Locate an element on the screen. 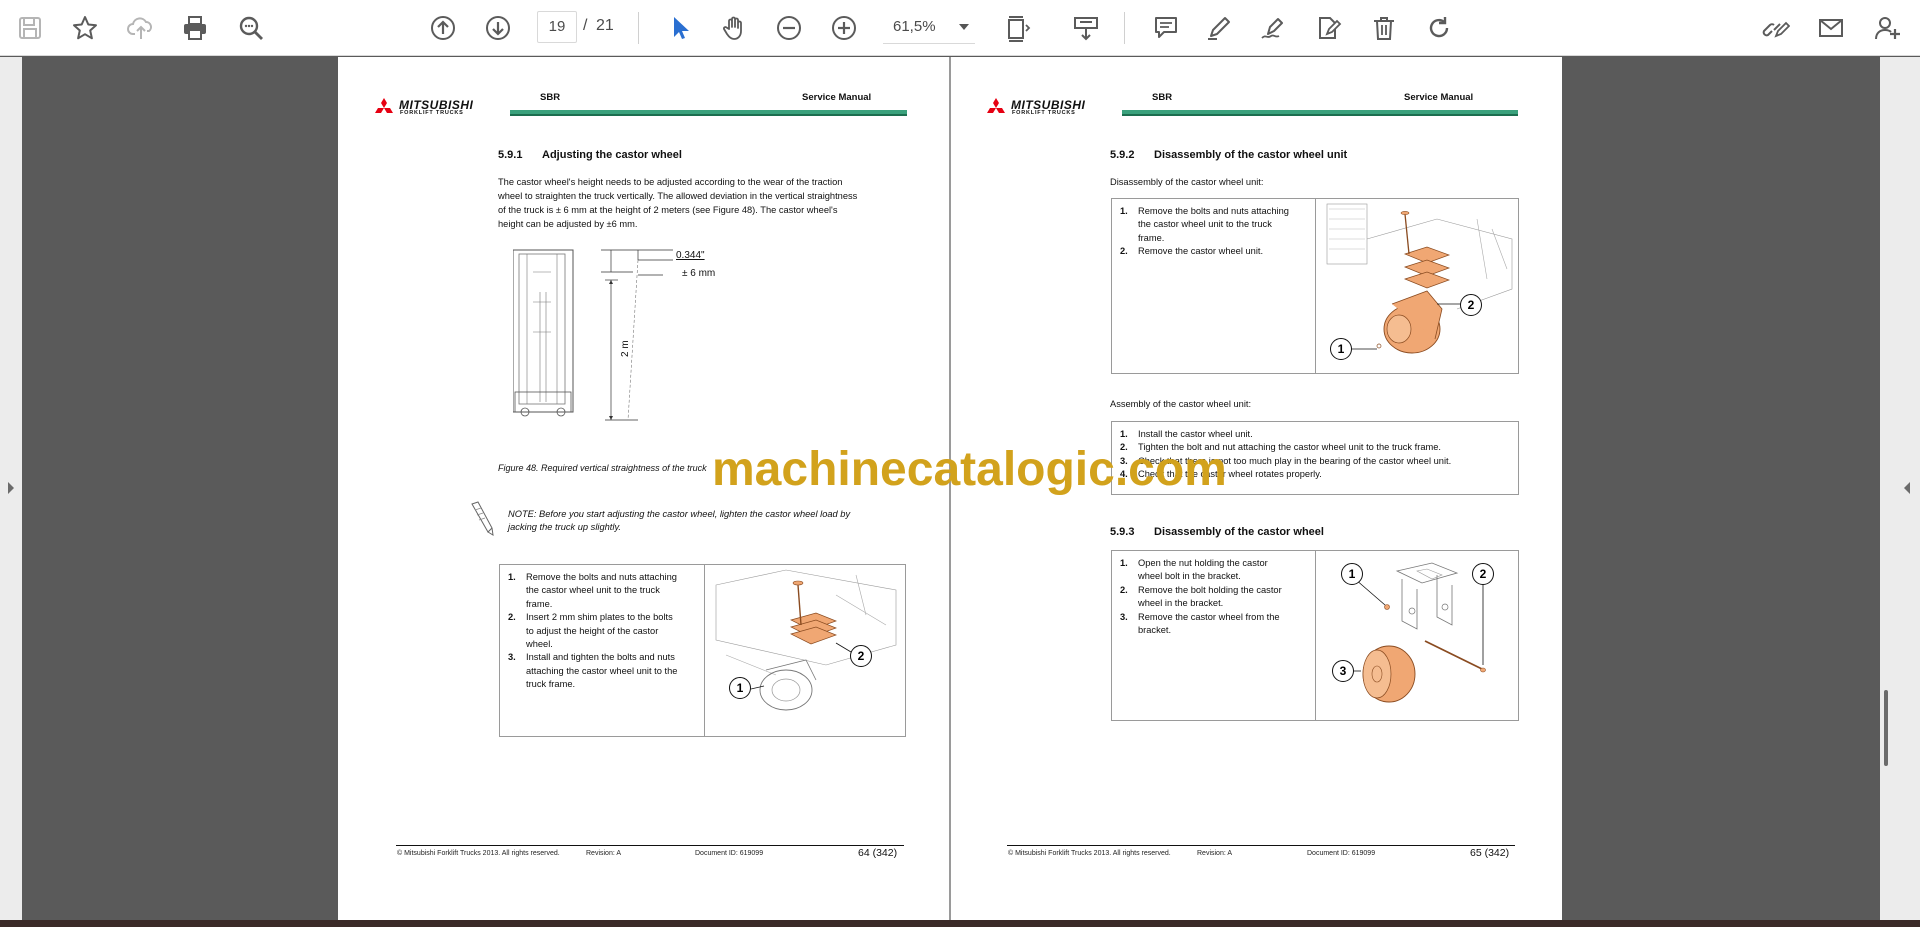  draw-sign-icon is located at coordinates (1273, 28).